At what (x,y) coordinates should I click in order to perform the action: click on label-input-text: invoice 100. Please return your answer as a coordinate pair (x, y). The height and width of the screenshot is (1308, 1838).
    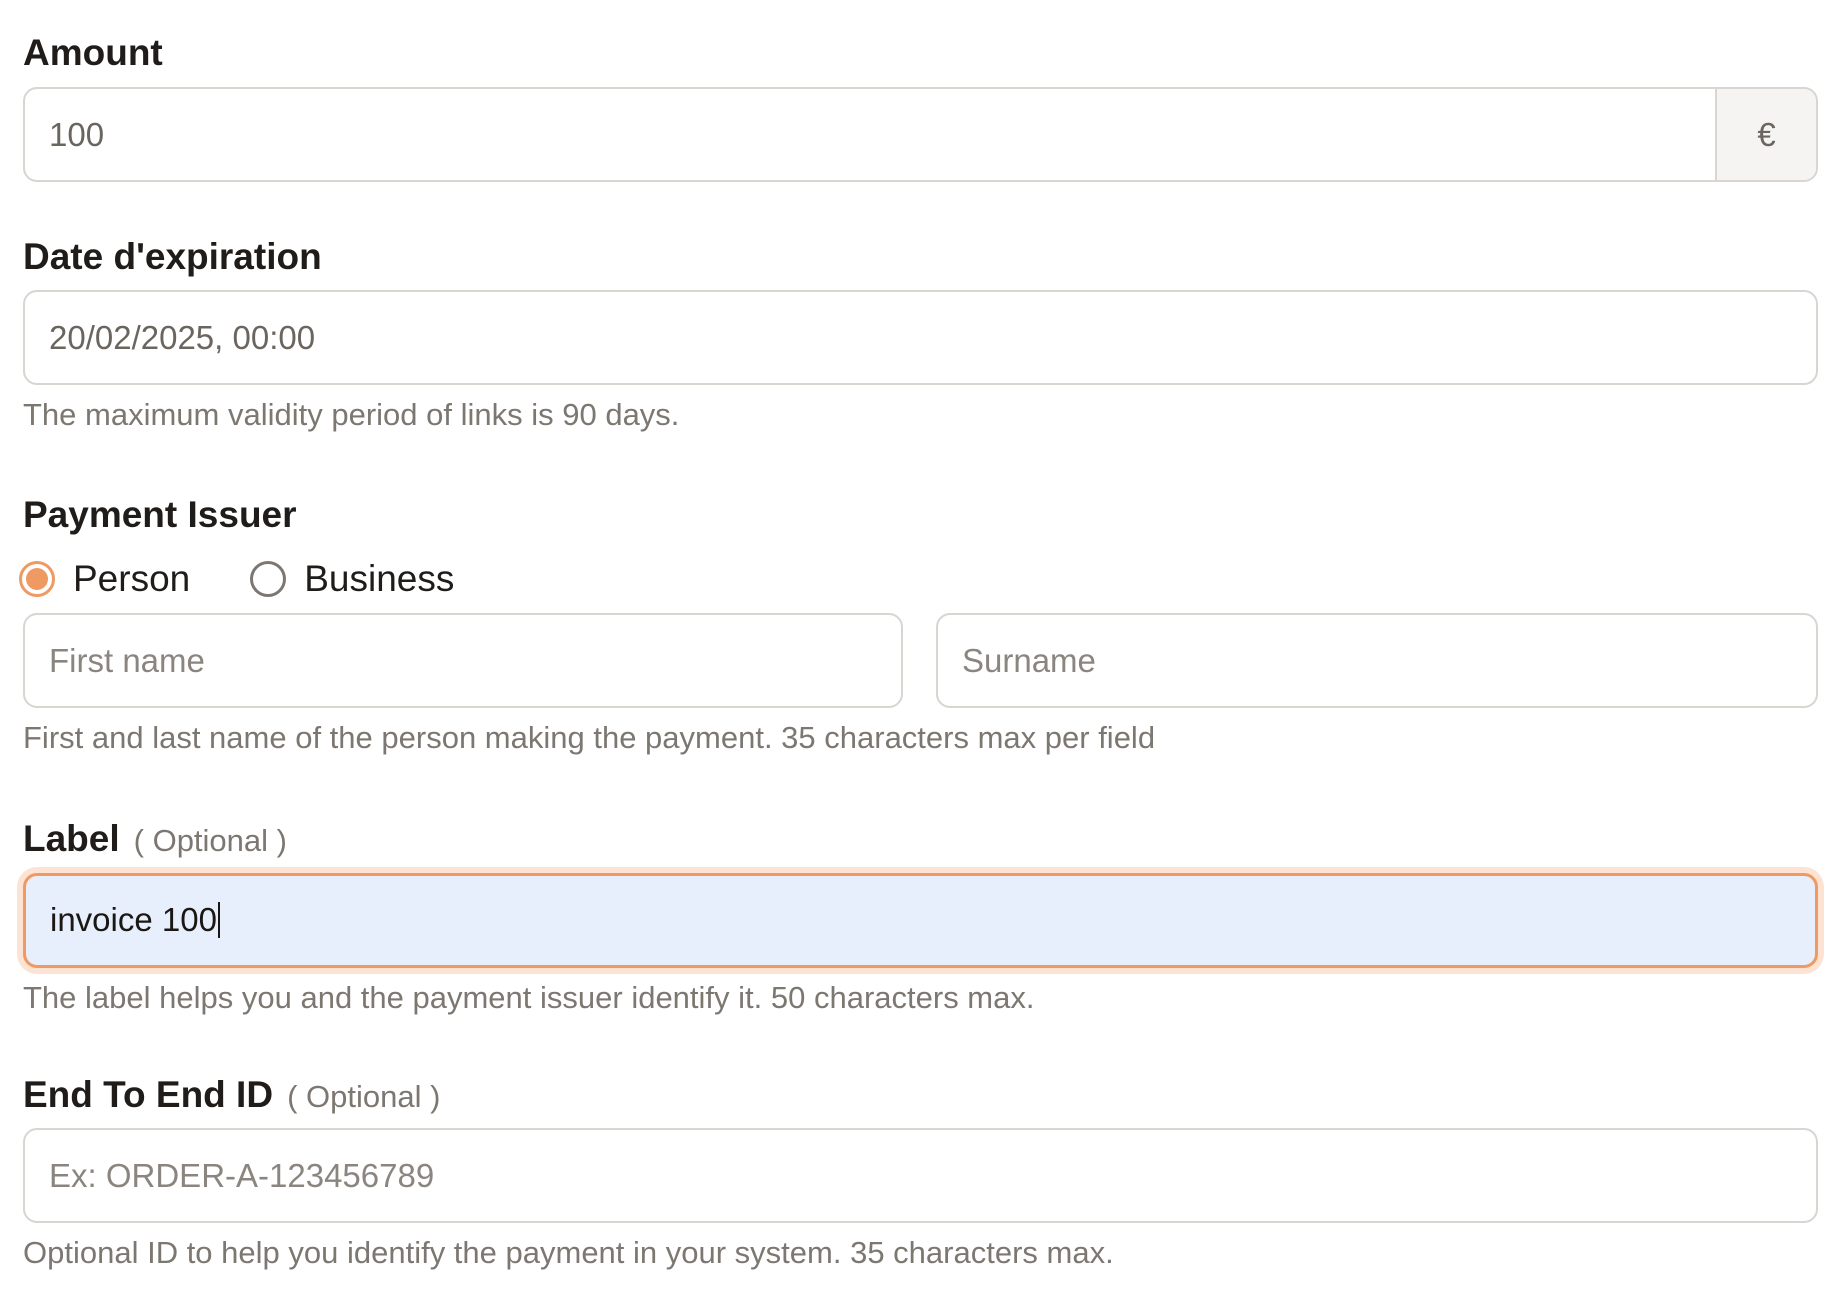
    Looking at the image, I should click on (920, 920).